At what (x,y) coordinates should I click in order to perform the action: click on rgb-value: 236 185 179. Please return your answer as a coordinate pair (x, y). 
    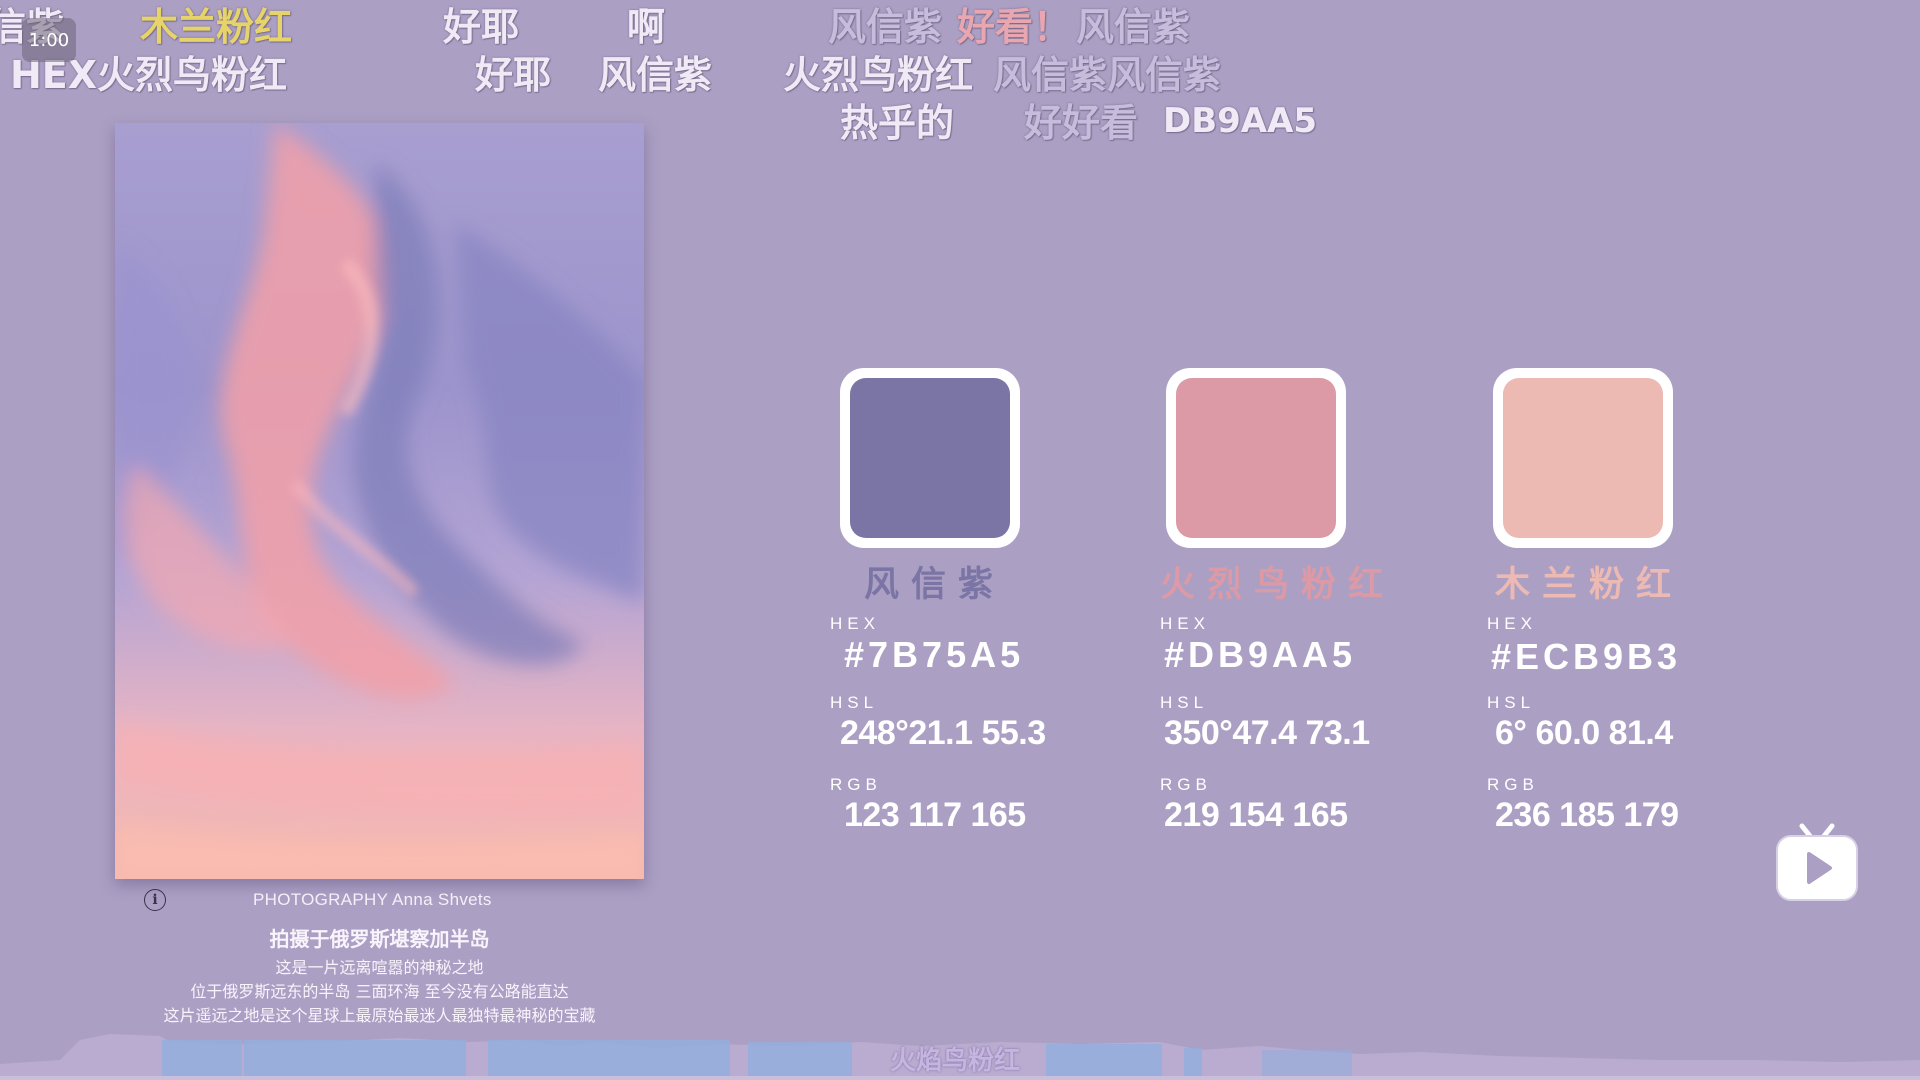
    Looking at the image, I should click on (1587, 815).